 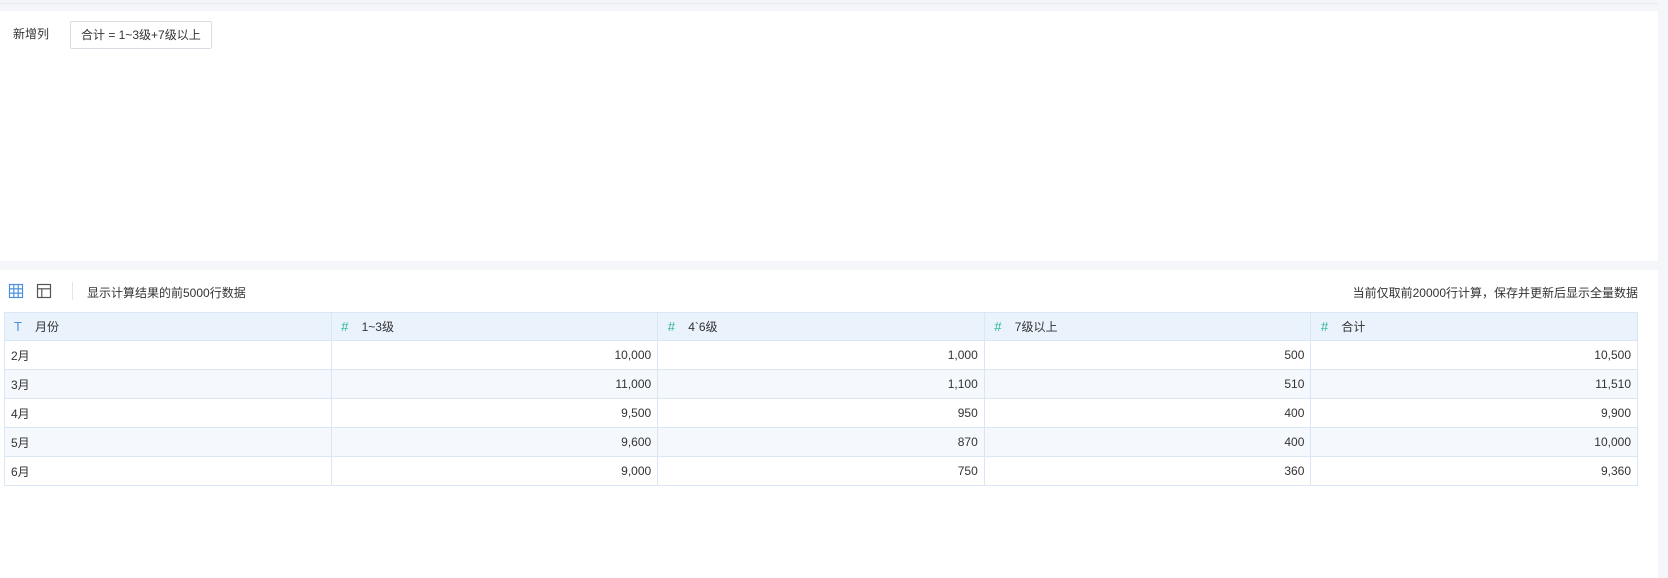 What do you see at coordinates (377, 327) in the screenshot?
I see `column-header-label: 1~3级` at bounding box center [377, 327].